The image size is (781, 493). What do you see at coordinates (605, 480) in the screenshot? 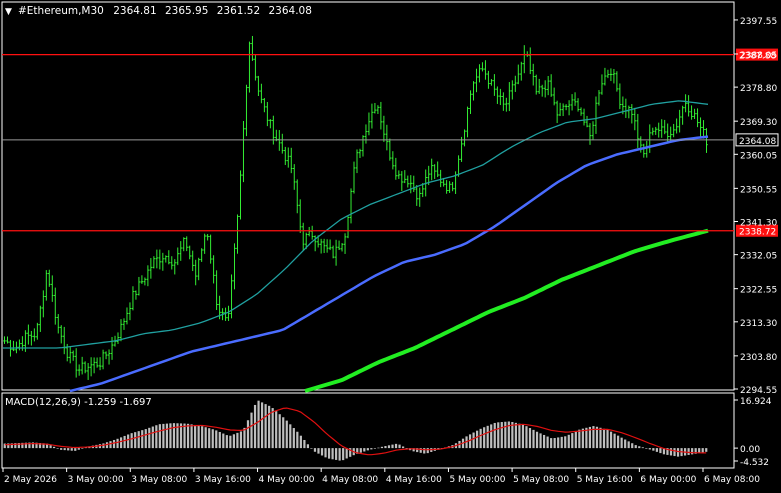
I see `time-tick-label: 5 May 16:00` at bounding box center [605, 480].